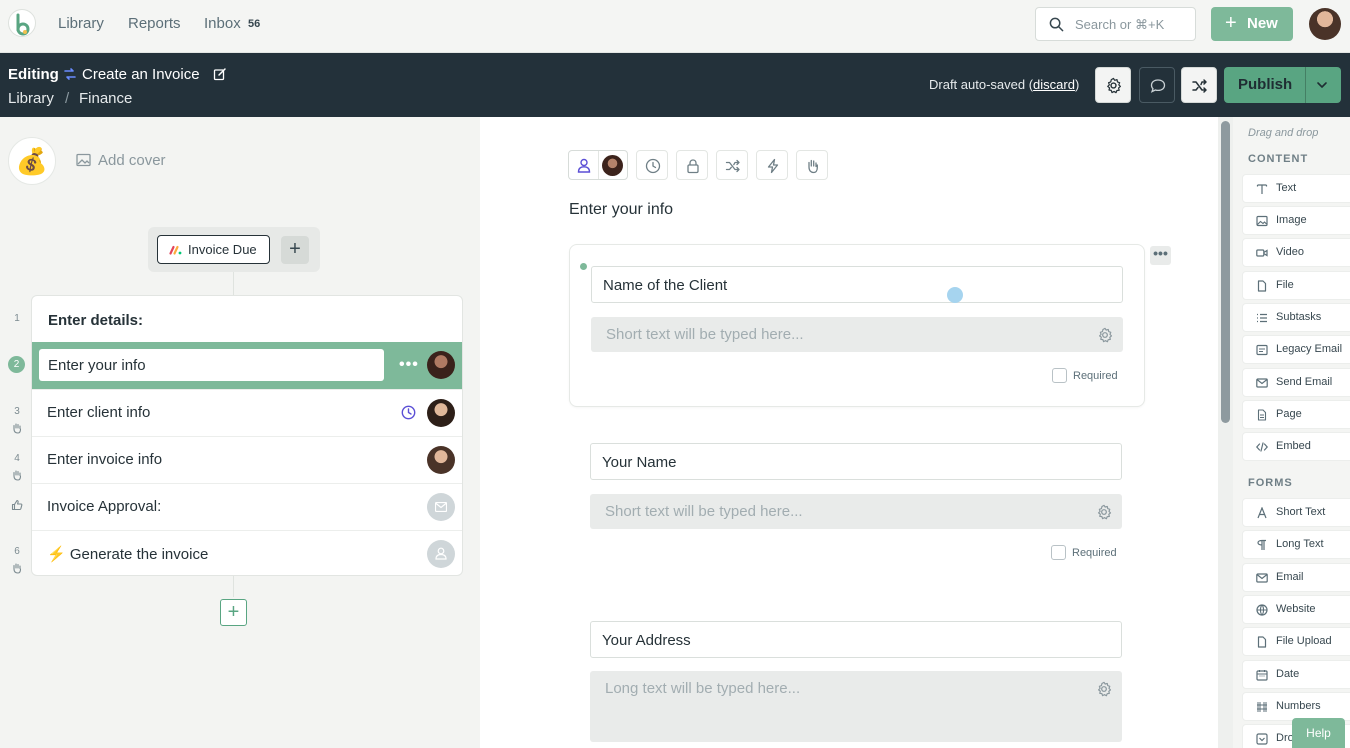  What do you see at coordinates (247, 459) in the screenshot?
I see `list-item-enter-invoice-info: Enter invoice info` at bounding box center [247, 459].